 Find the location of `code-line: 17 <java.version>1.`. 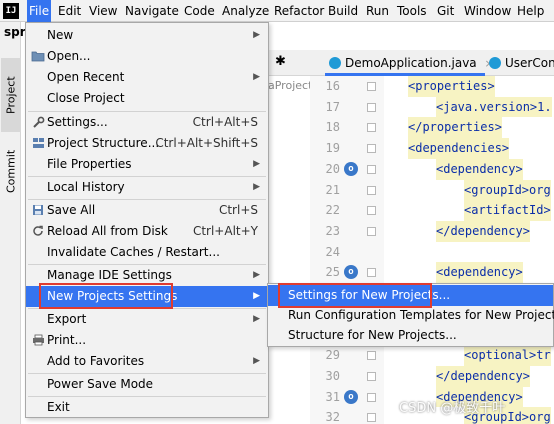

code-line: 17 <java.version>1. is located at coordinates (427, 107).